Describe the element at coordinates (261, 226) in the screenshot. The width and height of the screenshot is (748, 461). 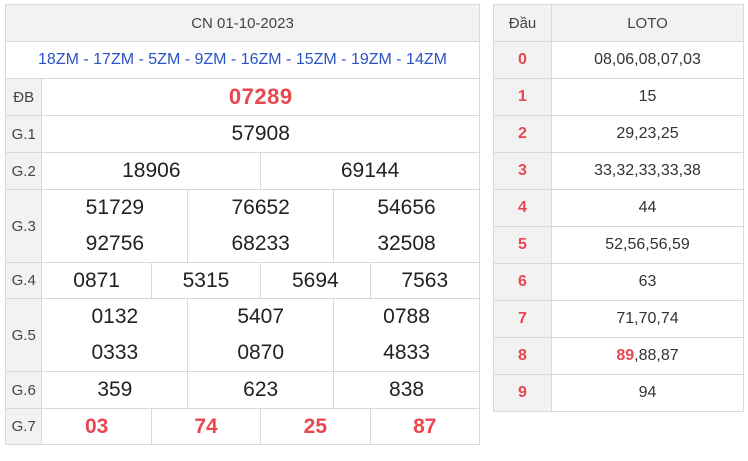
I see `prize-g3-cell: 76652 68233` at that location.